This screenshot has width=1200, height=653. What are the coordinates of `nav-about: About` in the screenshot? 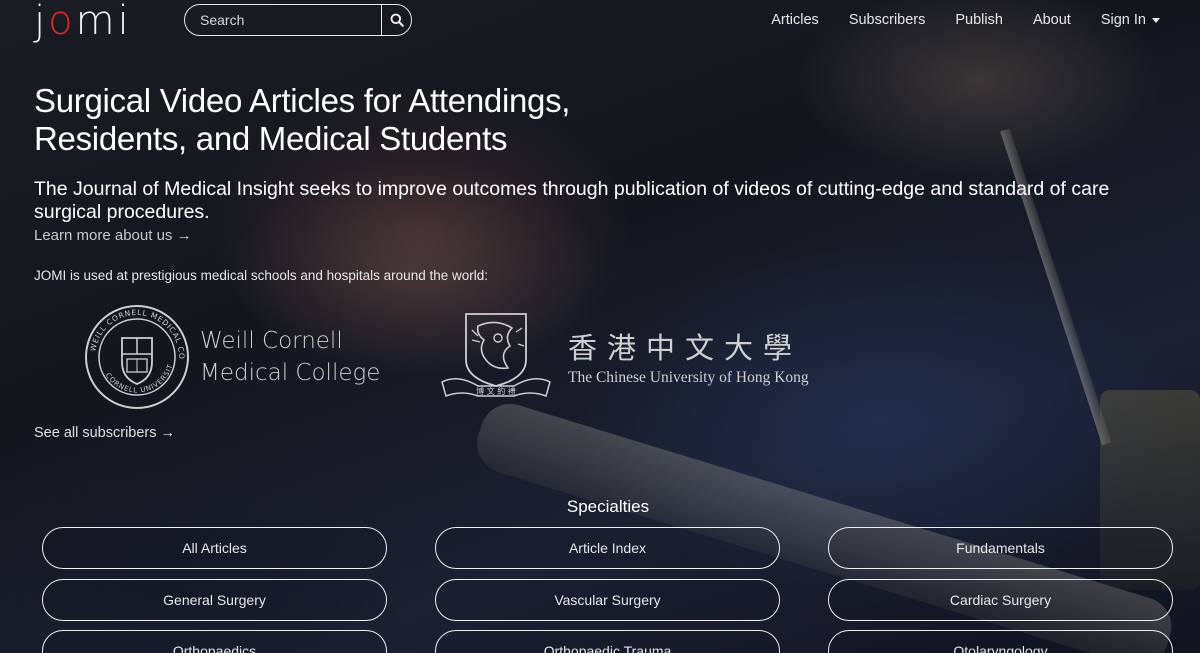 It's located at (1052, 20).